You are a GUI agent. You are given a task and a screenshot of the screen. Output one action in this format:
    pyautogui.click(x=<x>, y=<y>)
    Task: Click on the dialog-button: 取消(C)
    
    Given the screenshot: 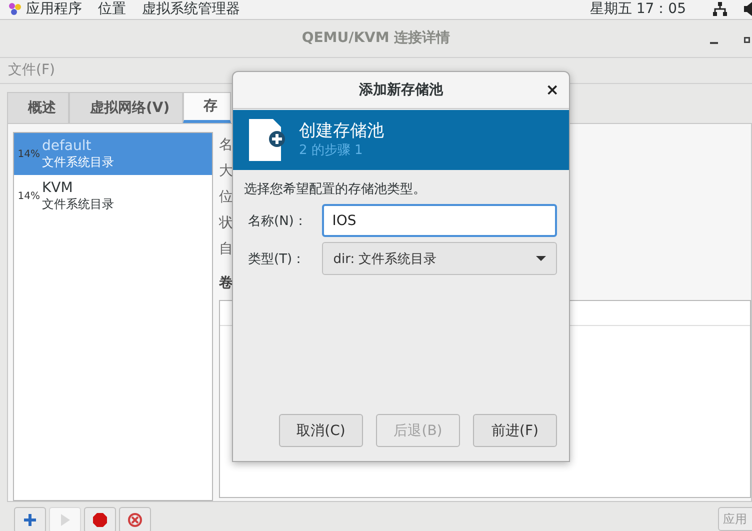 What is the action you would take?
    pyautogui.click(x=321, y=430)
    